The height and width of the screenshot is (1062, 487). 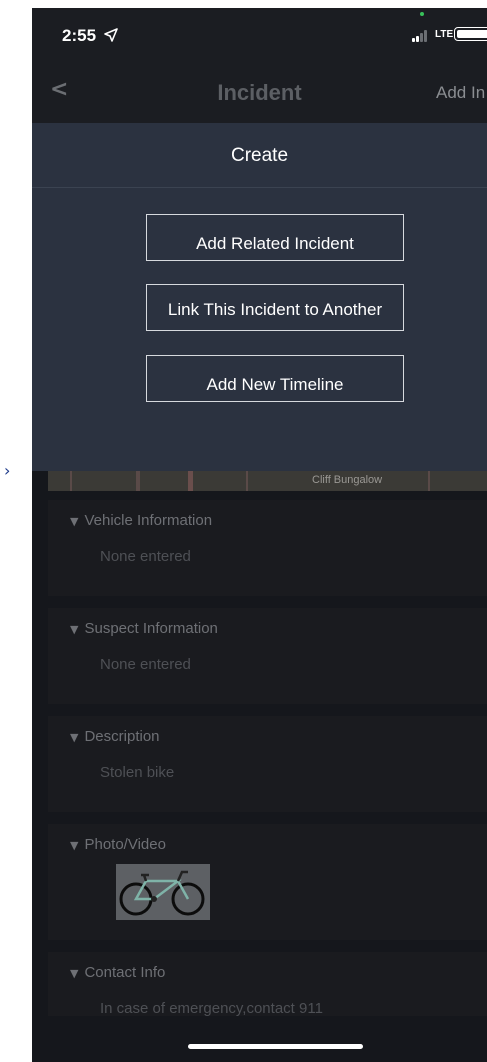 What do you see at coordinates (444, 34) in the screenshot?
I see `network-type-label: LTE` at bounding box center [444, 34].